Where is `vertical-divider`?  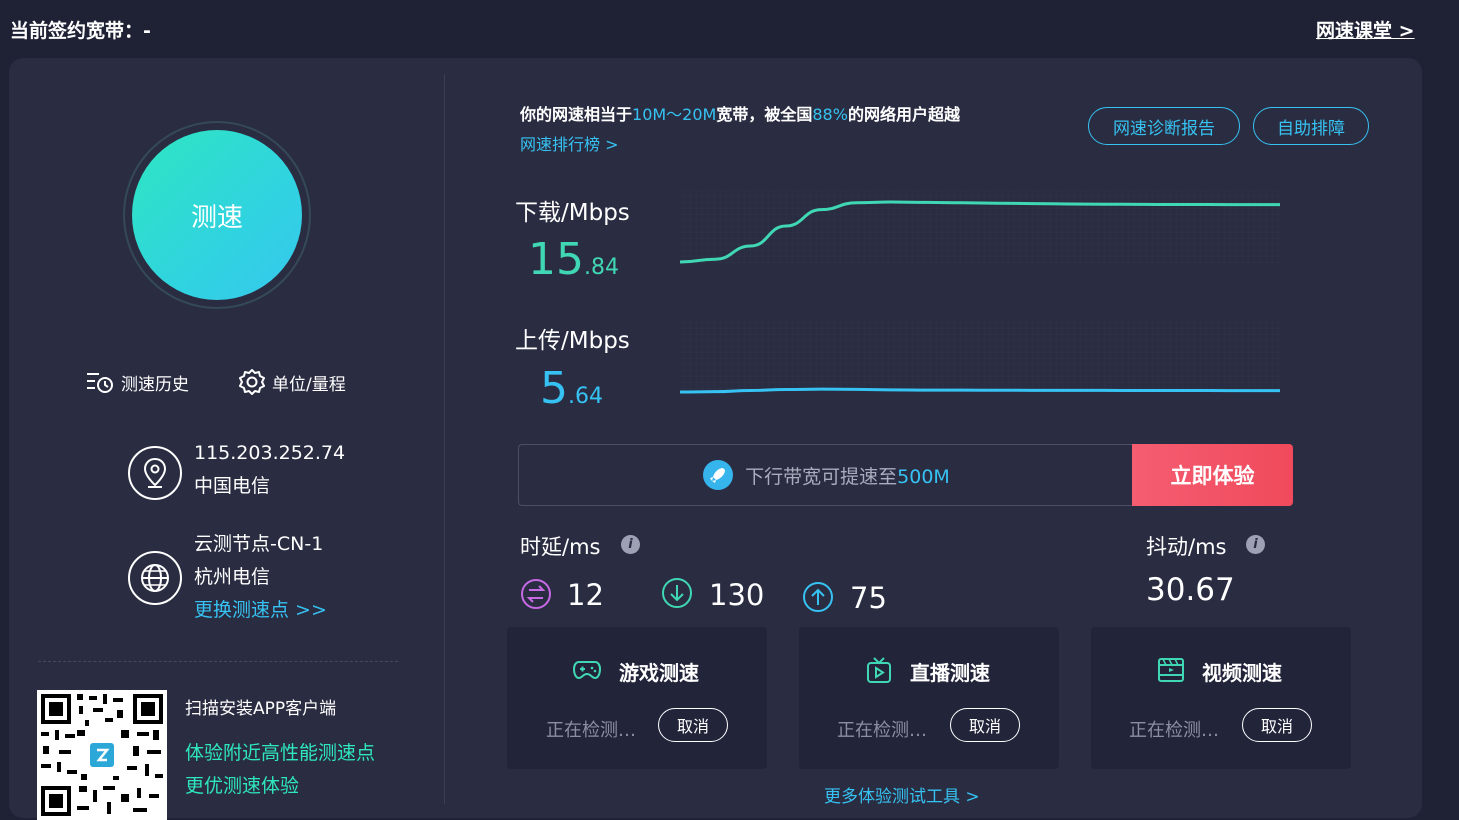
vertical-divider is located at coordinates (444, 439).